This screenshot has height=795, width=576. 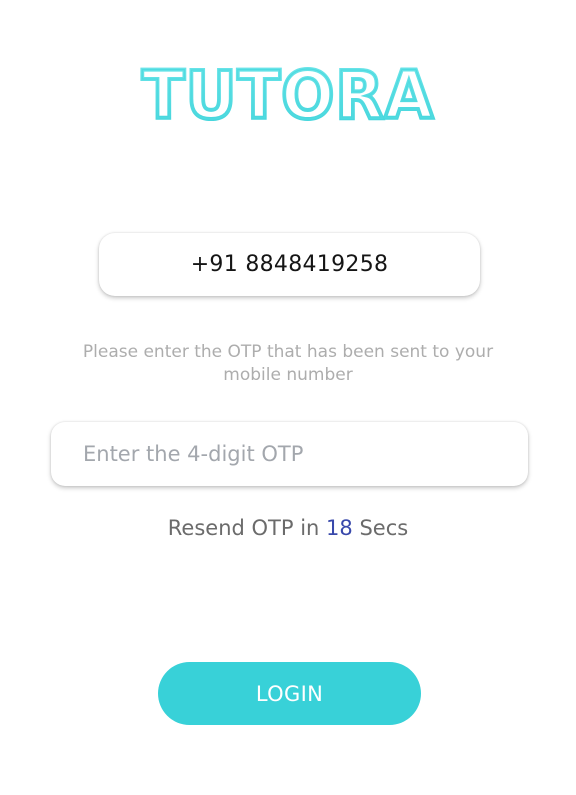 I want to click on resend-prefix: Resend OTP in, so click(x=243, y=528).